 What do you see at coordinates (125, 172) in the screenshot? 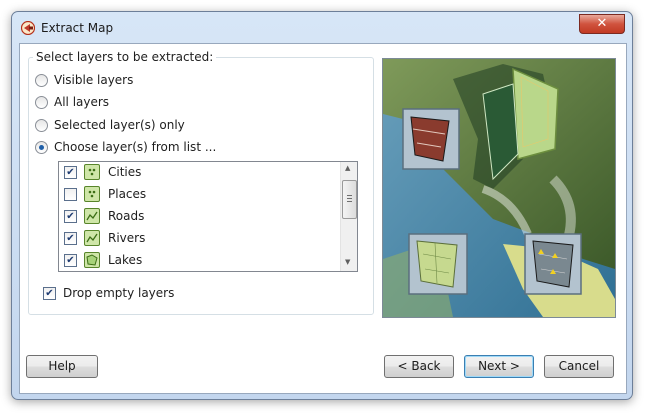
I see `layer-label: Cities` at bounding box center [125, 172].